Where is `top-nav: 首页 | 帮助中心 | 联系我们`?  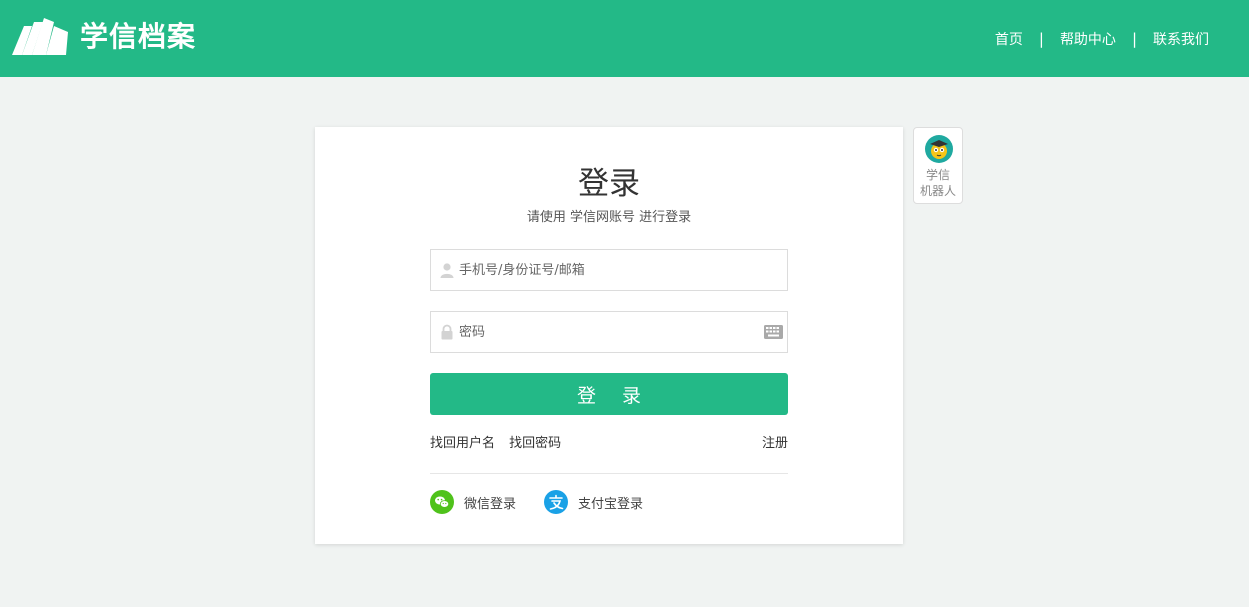
top-nav: 首页 | 帮助中心 | 联系我们 is located at coordinates (1102, 38).